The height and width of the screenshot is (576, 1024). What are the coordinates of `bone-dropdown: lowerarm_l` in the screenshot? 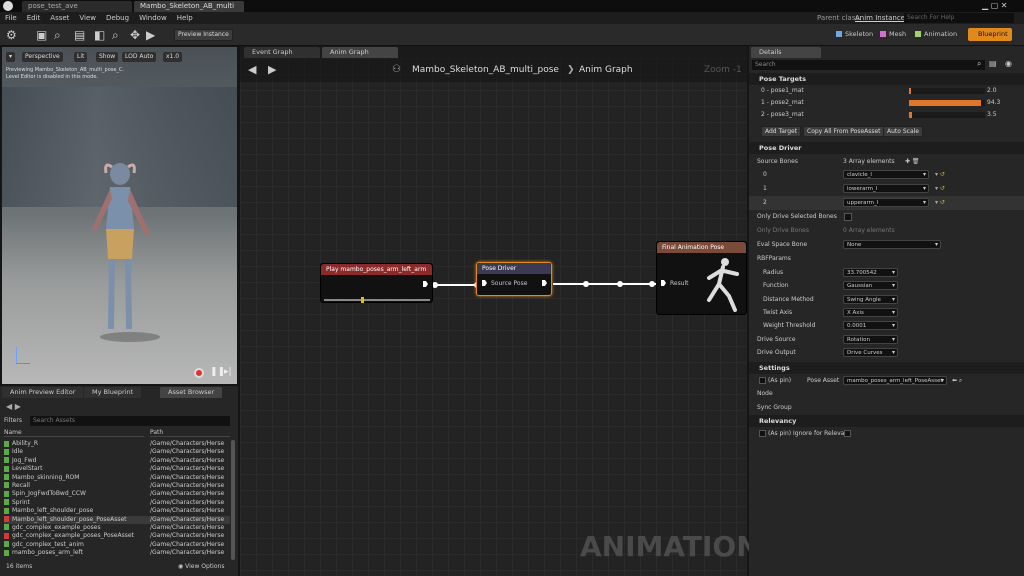 It's located at (886, 188).